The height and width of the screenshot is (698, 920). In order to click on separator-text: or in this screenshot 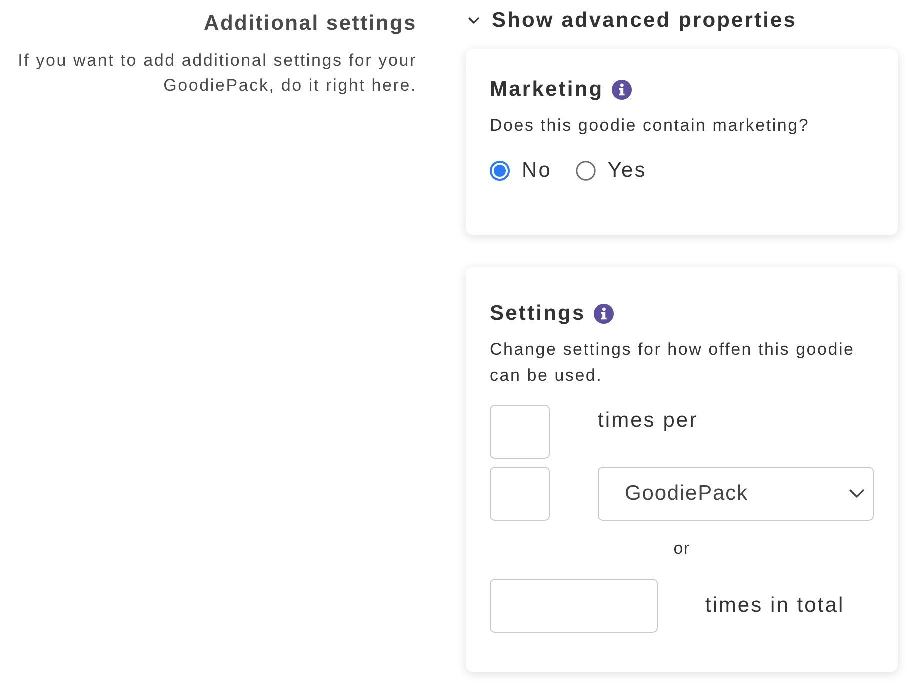, I will do `click(682, 549)`.